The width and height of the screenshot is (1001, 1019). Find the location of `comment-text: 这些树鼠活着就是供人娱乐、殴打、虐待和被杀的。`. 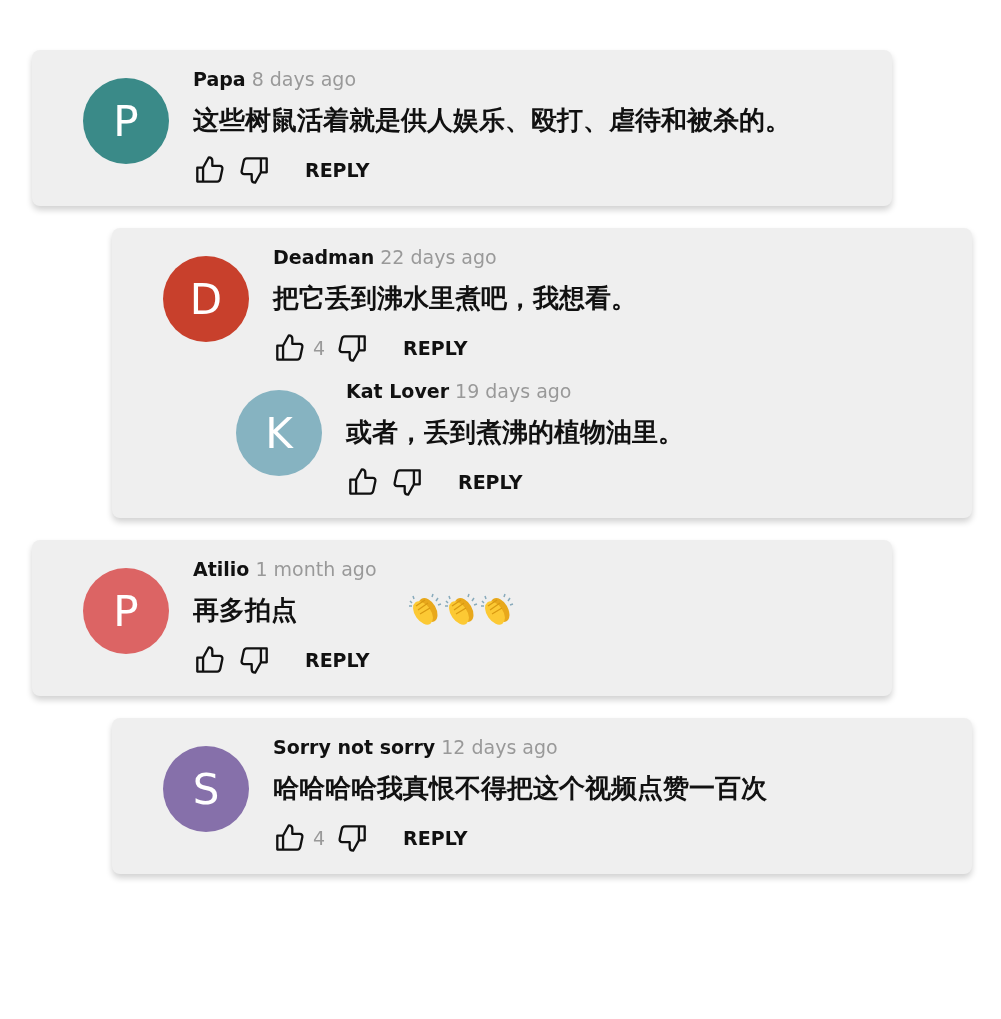

comment-text: 这些树鼠活着就是供人娱乐、殴打、虐待和被杀的。 is located at coordinates (492, 120).